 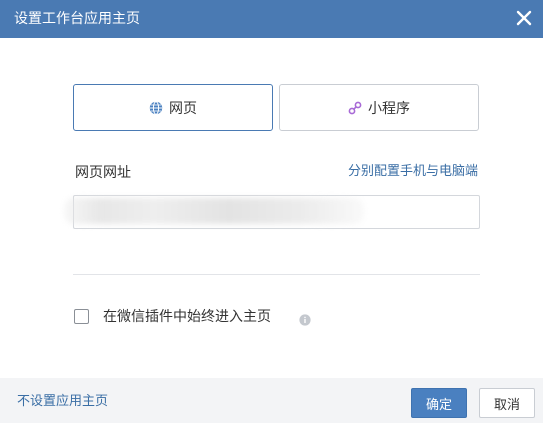 What do you see at coordinates (355, 108) in the screenshot?
I see `link-icon` at bounding box center [355, 108].